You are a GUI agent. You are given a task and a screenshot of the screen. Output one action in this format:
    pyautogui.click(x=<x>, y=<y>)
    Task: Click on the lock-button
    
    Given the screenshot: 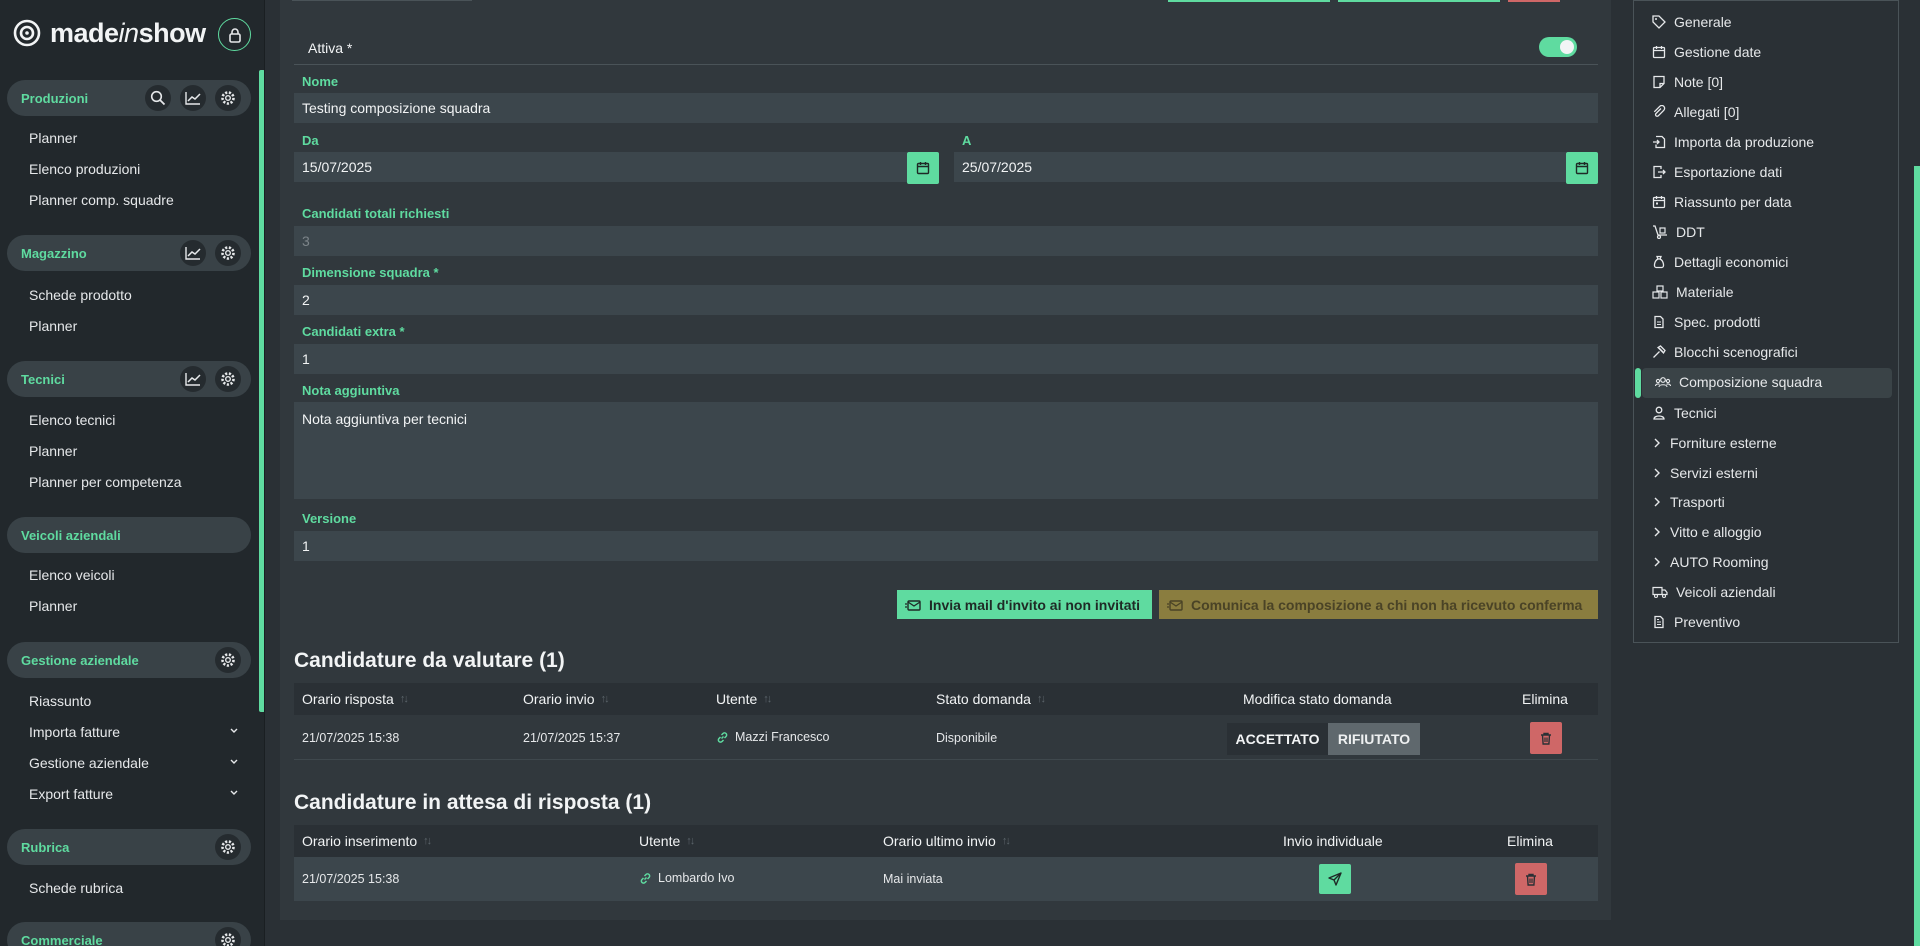 What is the action you would take?
    pyautogui.click(x=234, y=34)
    